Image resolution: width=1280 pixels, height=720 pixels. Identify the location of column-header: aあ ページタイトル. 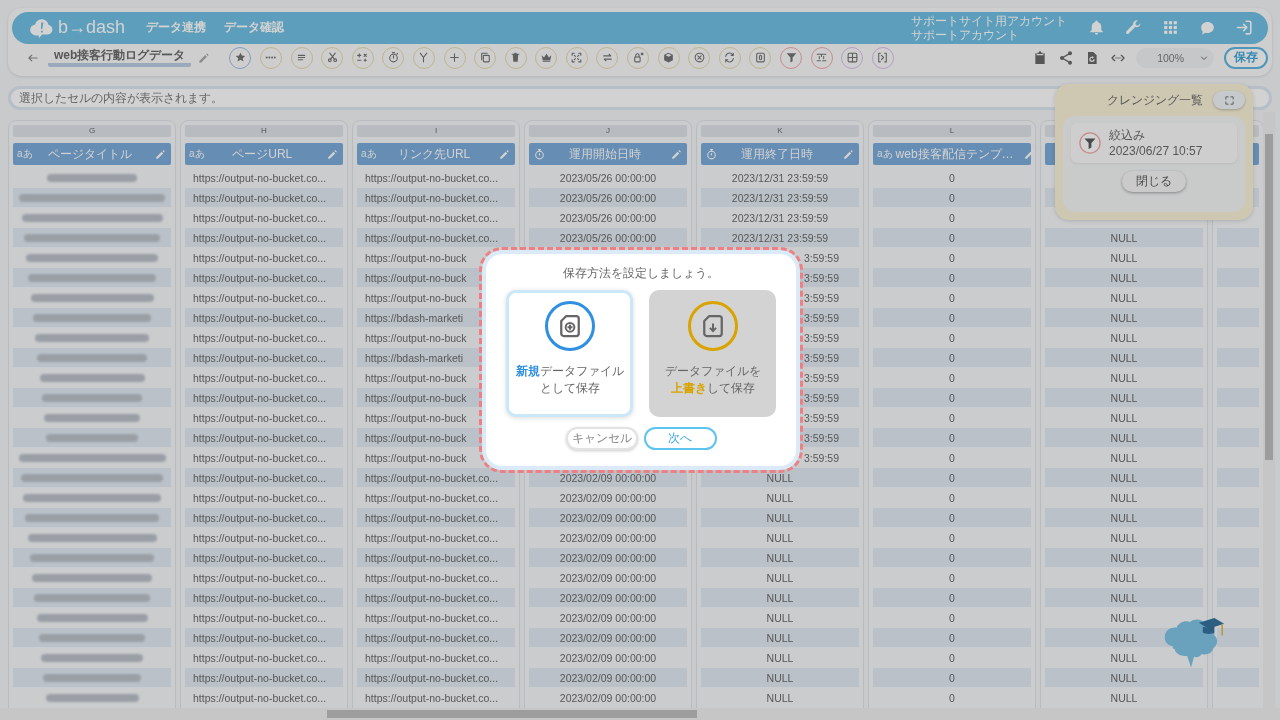
(92, 154).